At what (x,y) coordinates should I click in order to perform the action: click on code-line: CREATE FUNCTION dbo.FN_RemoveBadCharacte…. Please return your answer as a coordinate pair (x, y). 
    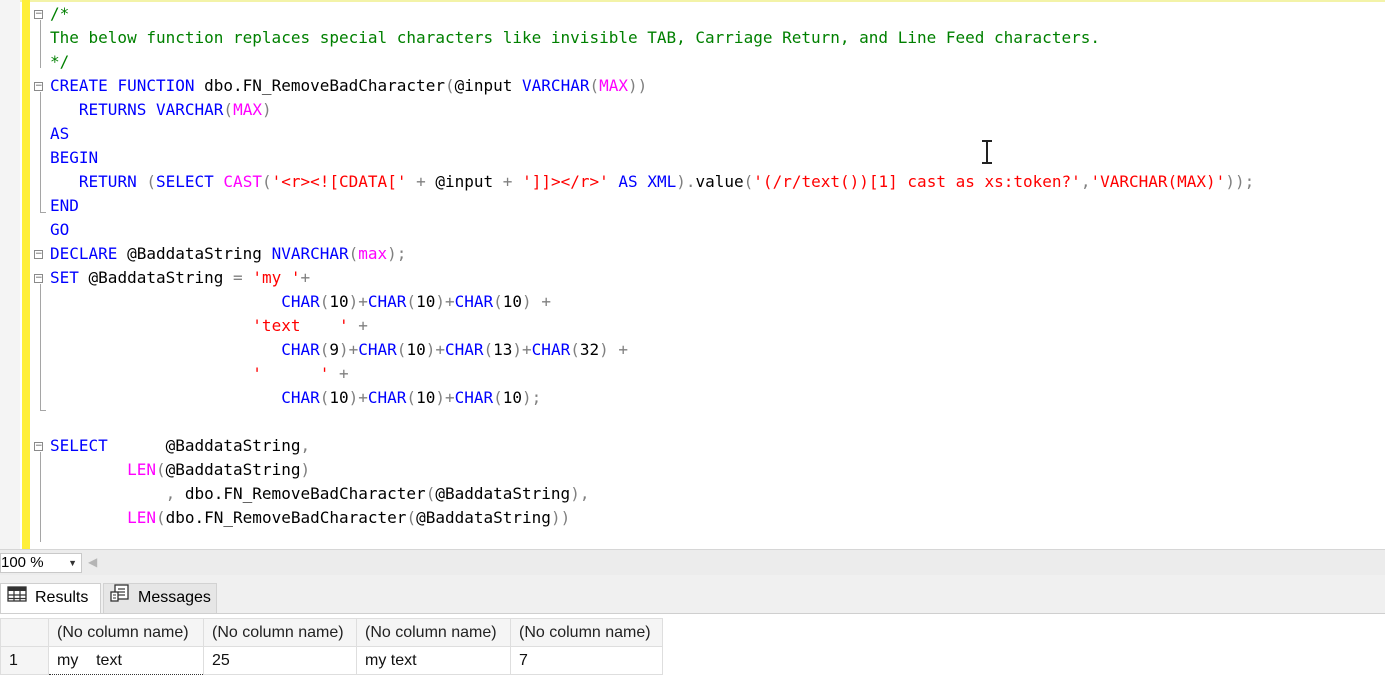
    Looking at the image, I should click on (348, 86).